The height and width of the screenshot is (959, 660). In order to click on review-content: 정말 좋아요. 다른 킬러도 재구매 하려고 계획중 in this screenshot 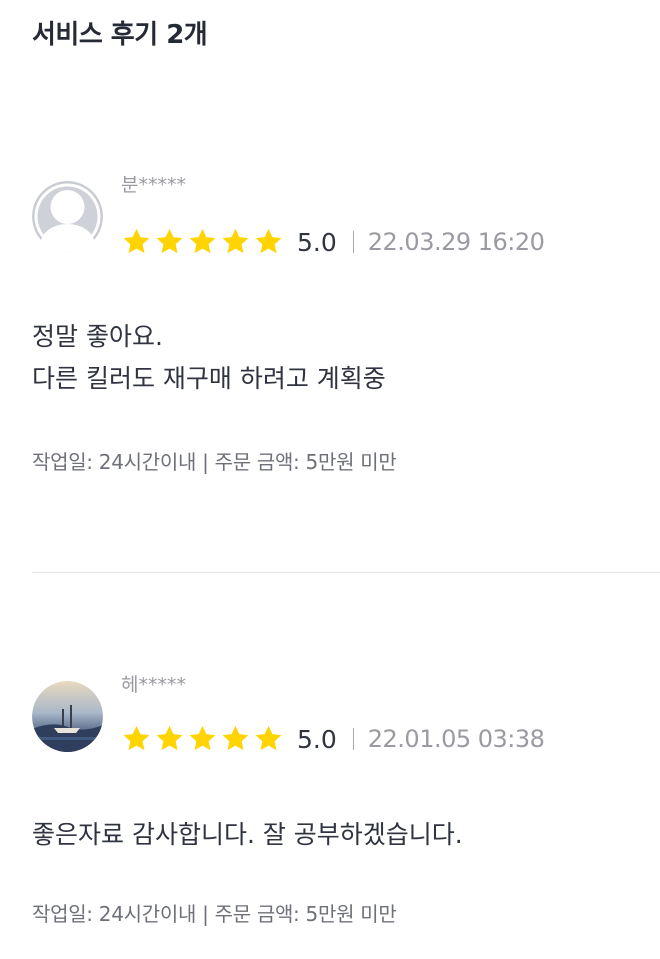, I will do `click(209, 357)`.